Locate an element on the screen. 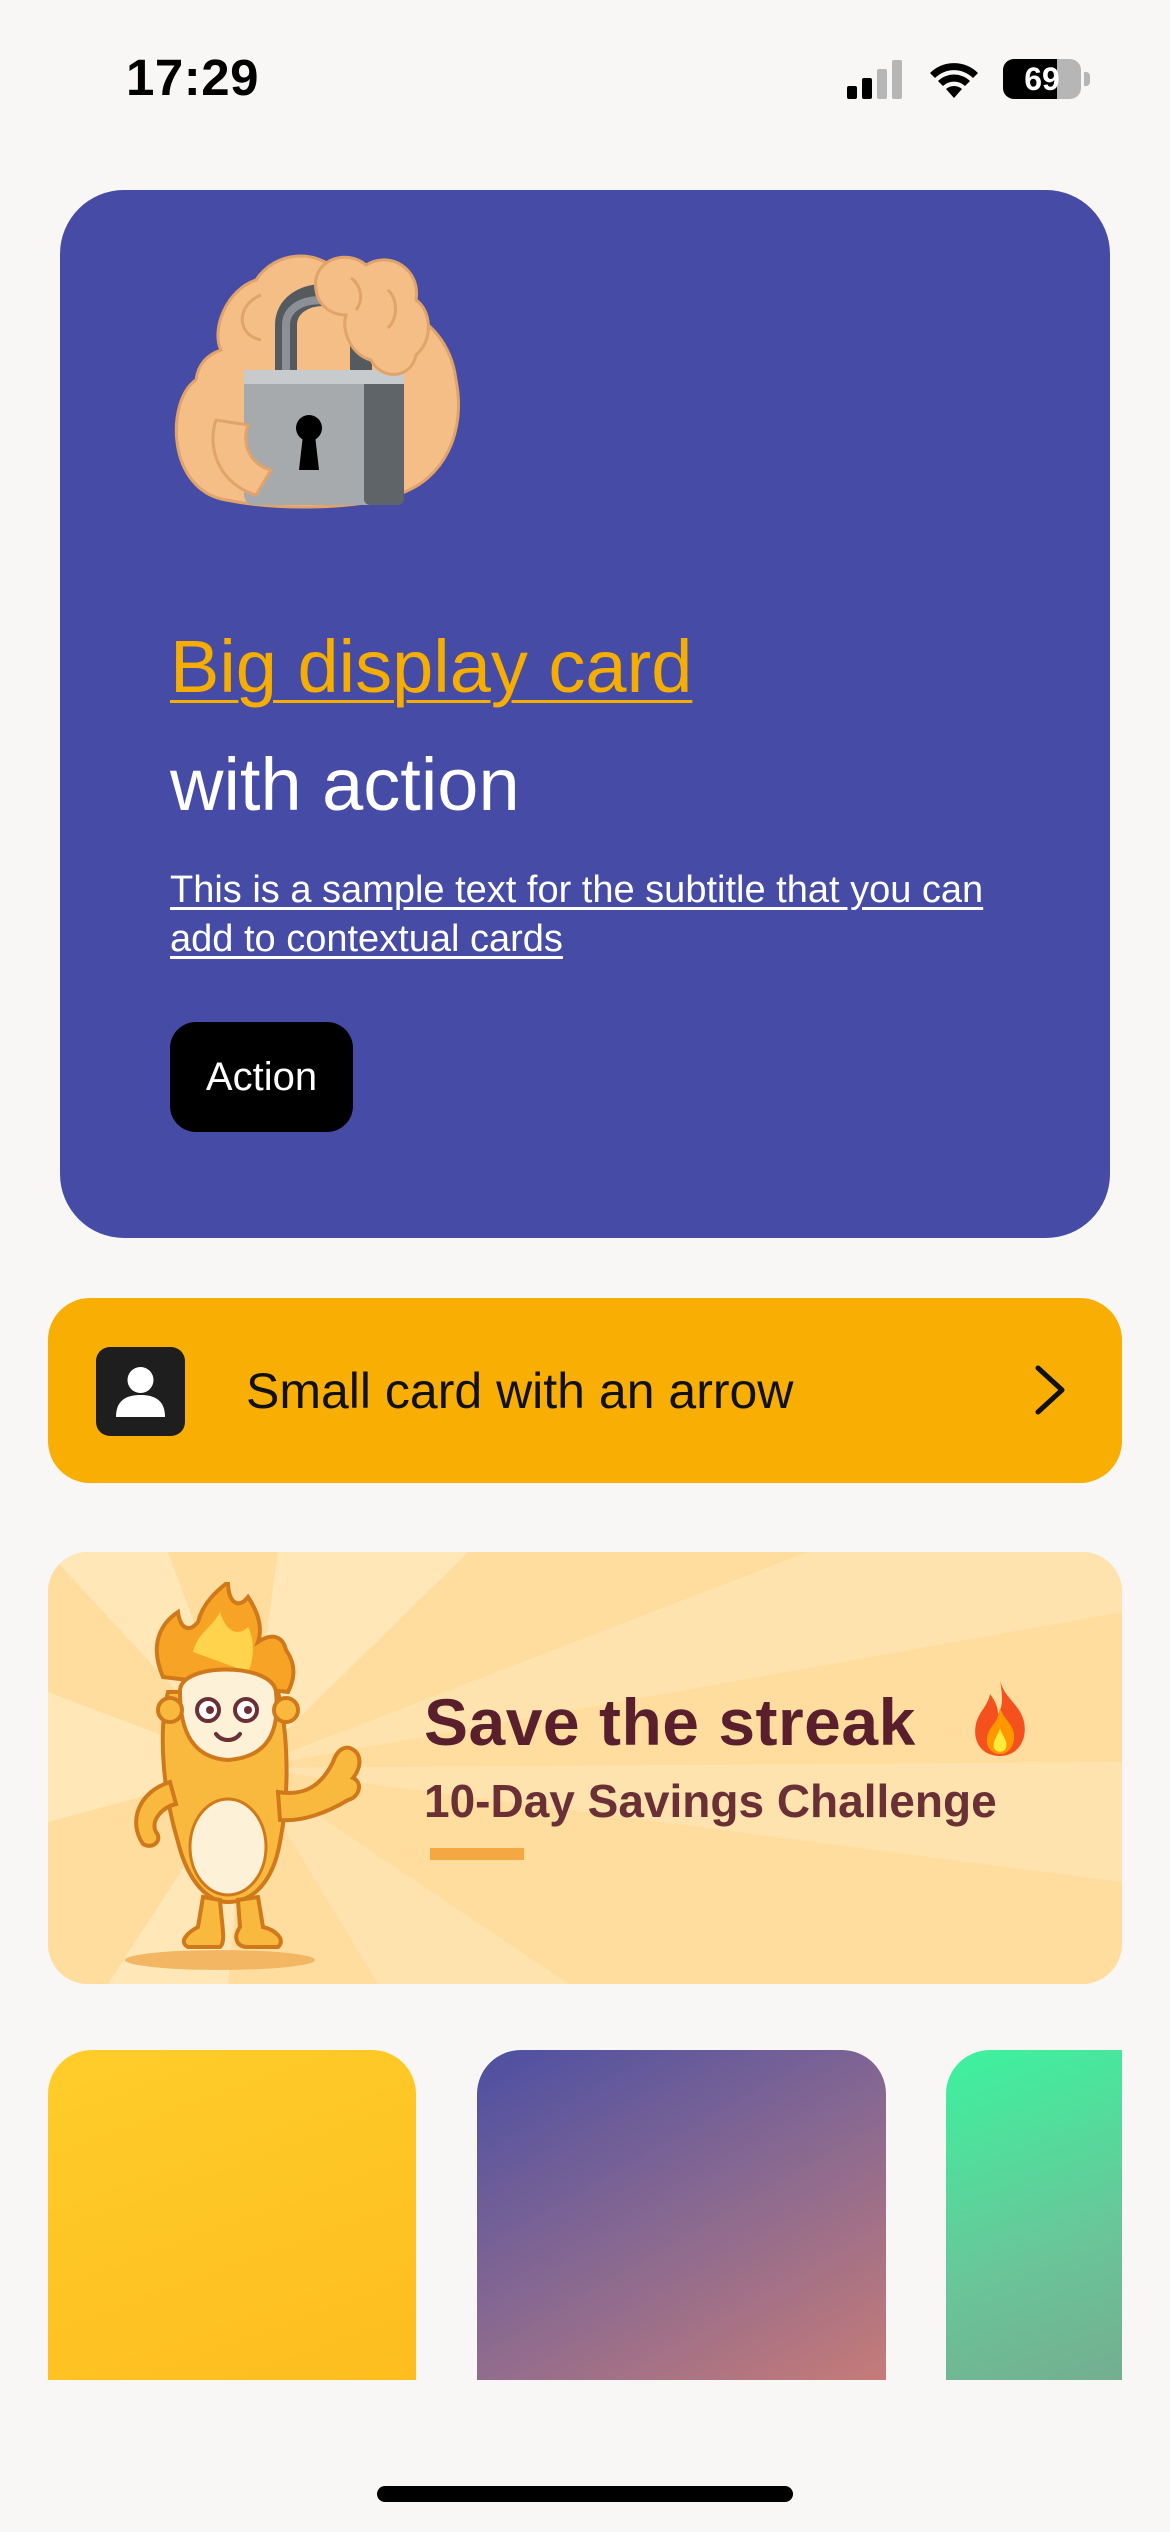 Image resolution: width=1170 pixels, height=2532 pixels. battery-level: 69 is located at coordinates (1042, 78).